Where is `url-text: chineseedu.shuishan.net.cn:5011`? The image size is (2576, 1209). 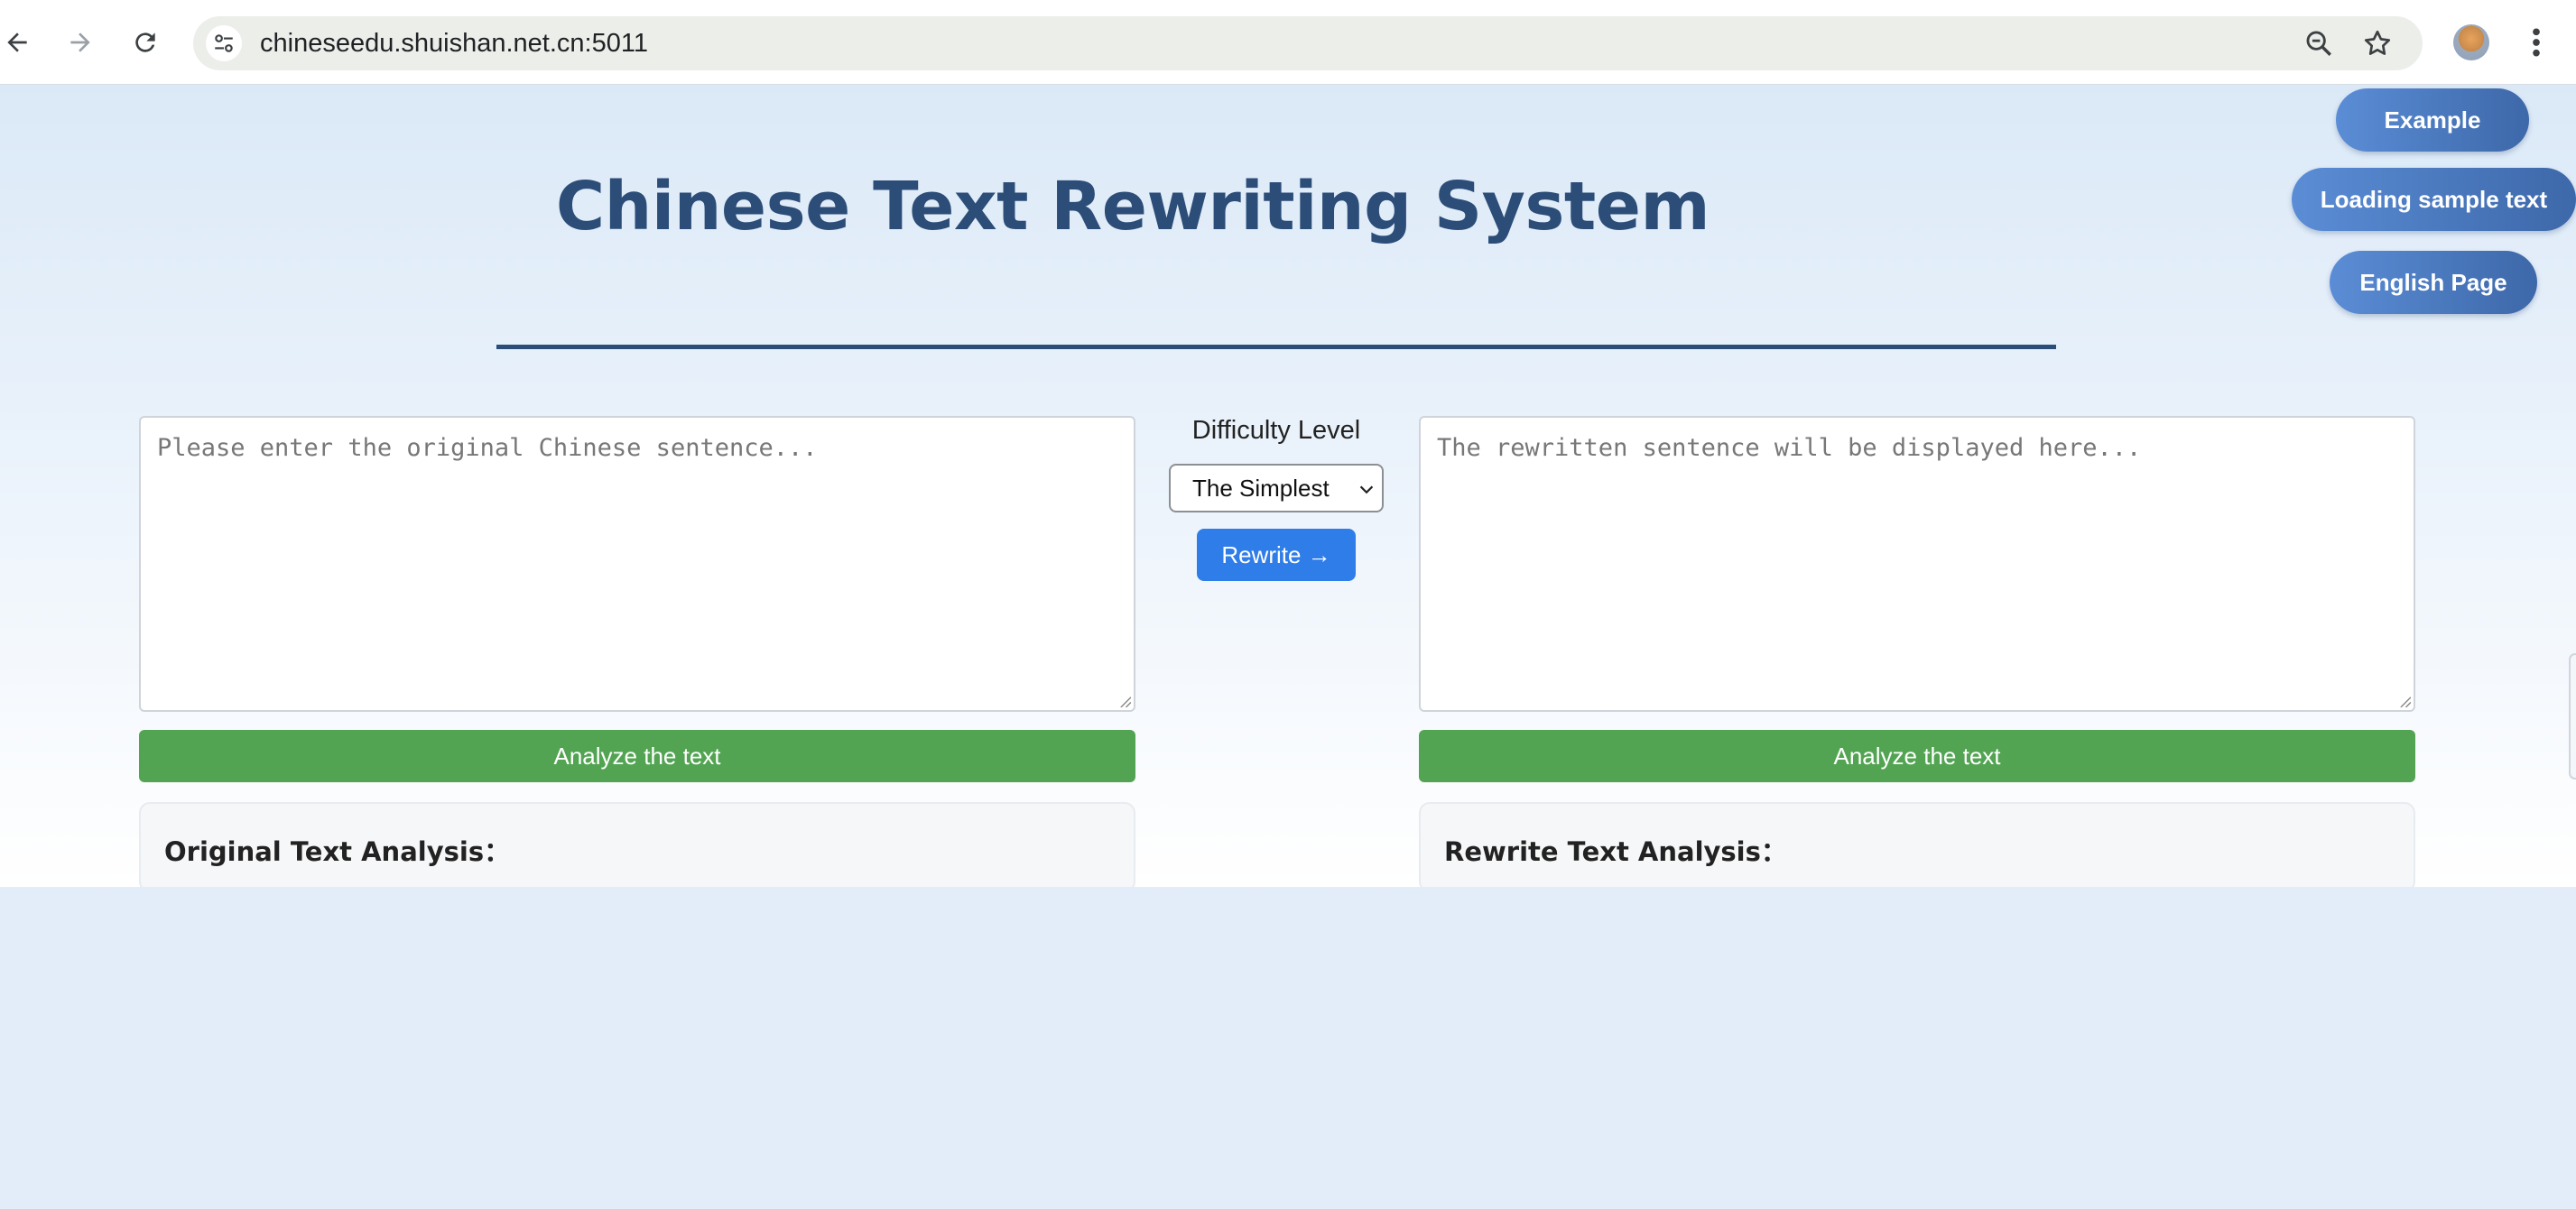 url-text: chineseedu.shuishan.net.cn:5011 is located at coordinates (454, 43).